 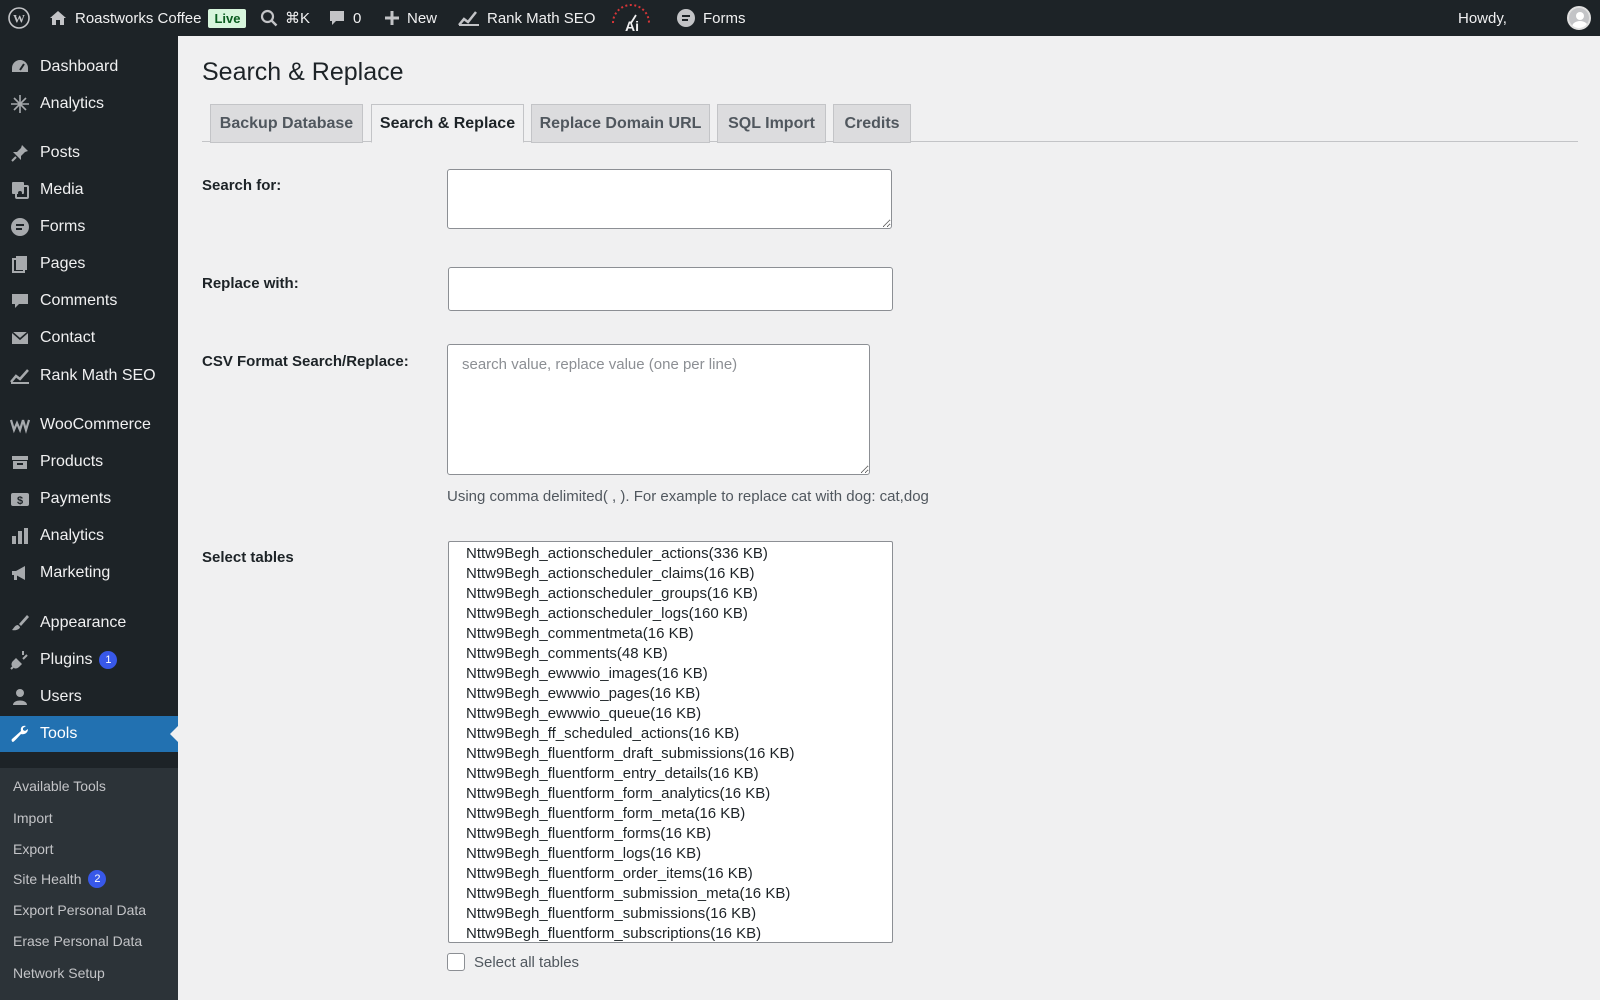 What do you see at coordinates (89, 697) in the screenshot?
I see `sidebar-item-users: Users` at bounding box center [89, 697].